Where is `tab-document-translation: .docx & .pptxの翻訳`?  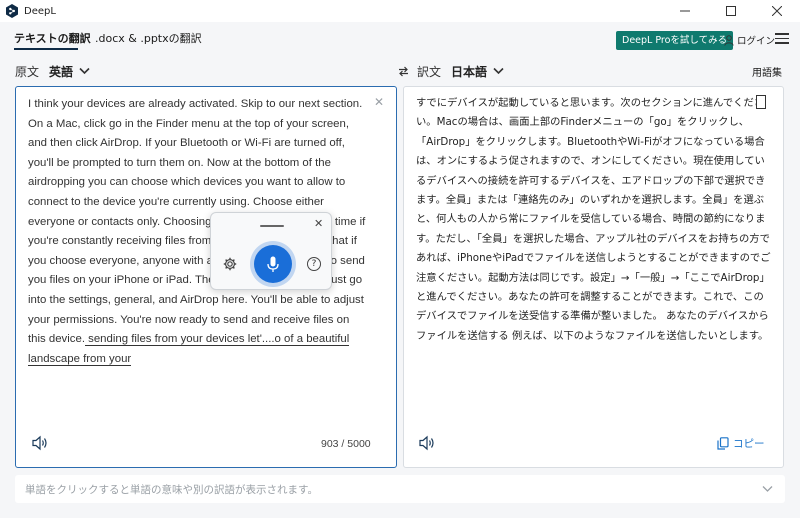
tab-document-translation: .docx & .pptxの翻訳 is located at coordinates (148, 38).